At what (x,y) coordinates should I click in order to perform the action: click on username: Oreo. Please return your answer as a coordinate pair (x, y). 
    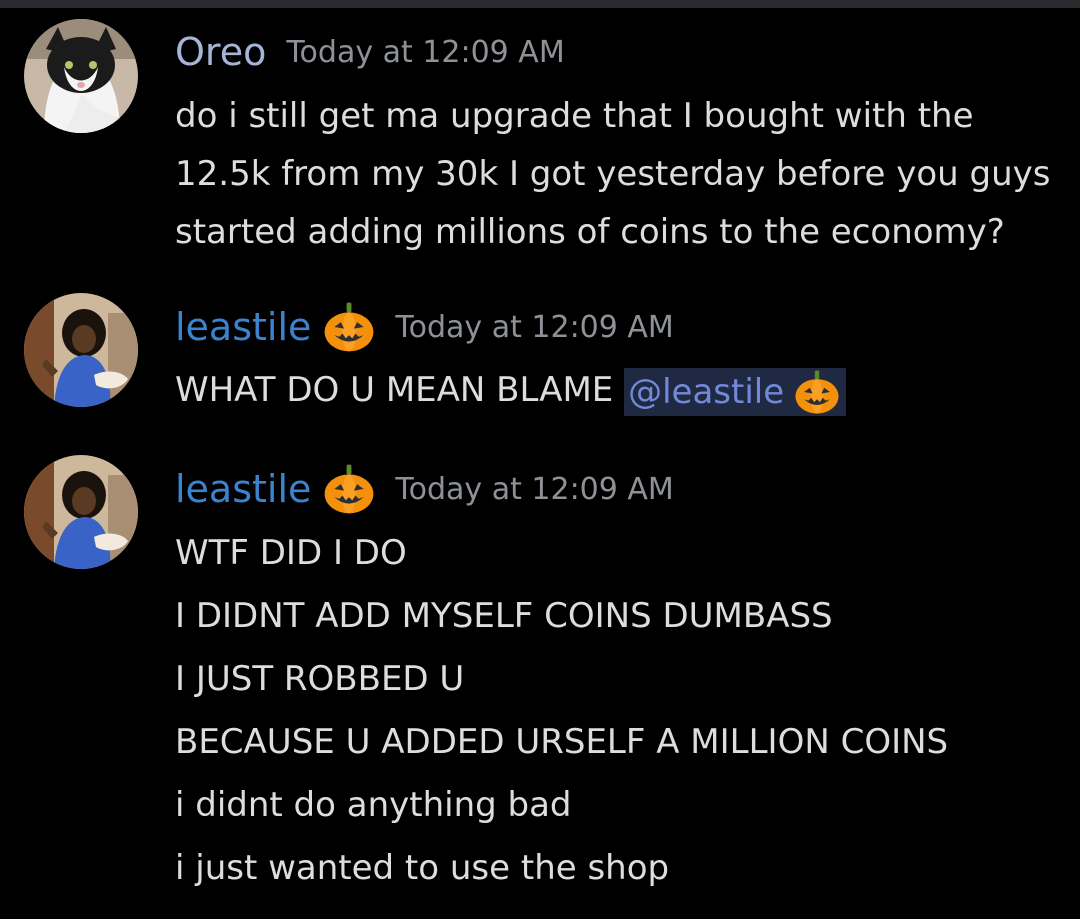
    Looking at the image, I should click on (220, 52).